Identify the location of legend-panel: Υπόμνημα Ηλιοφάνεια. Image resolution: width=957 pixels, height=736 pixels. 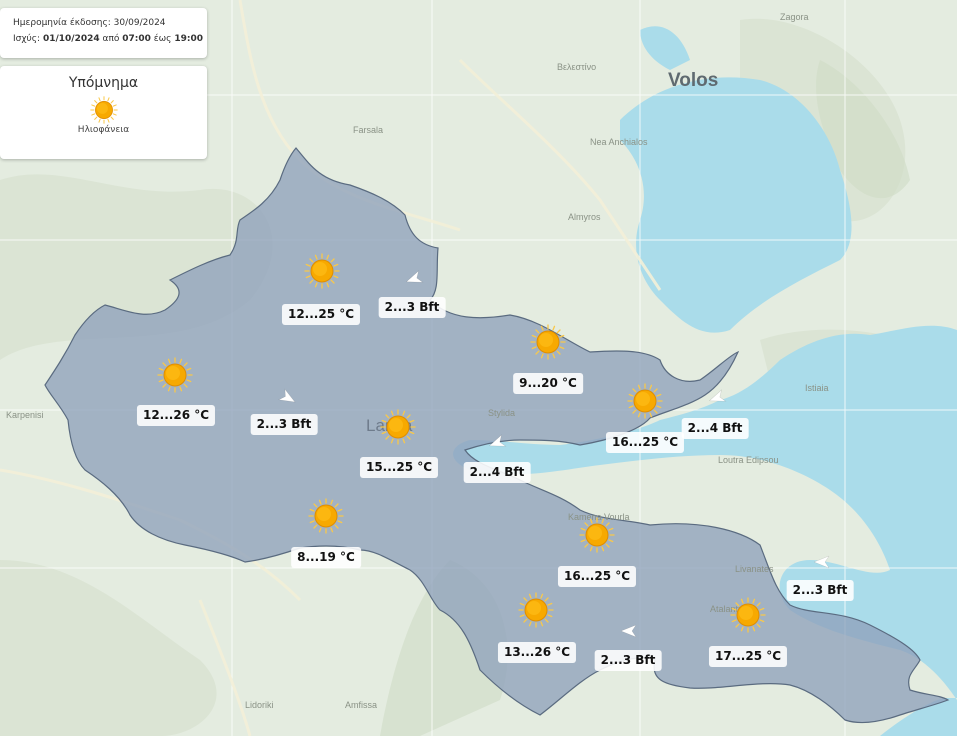
(103, 112).